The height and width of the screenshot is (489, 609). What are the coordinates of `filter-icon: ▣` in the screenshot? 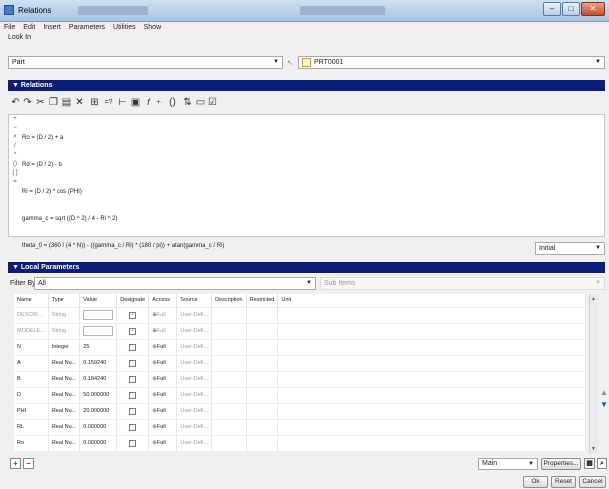 It's located at (135, 102).